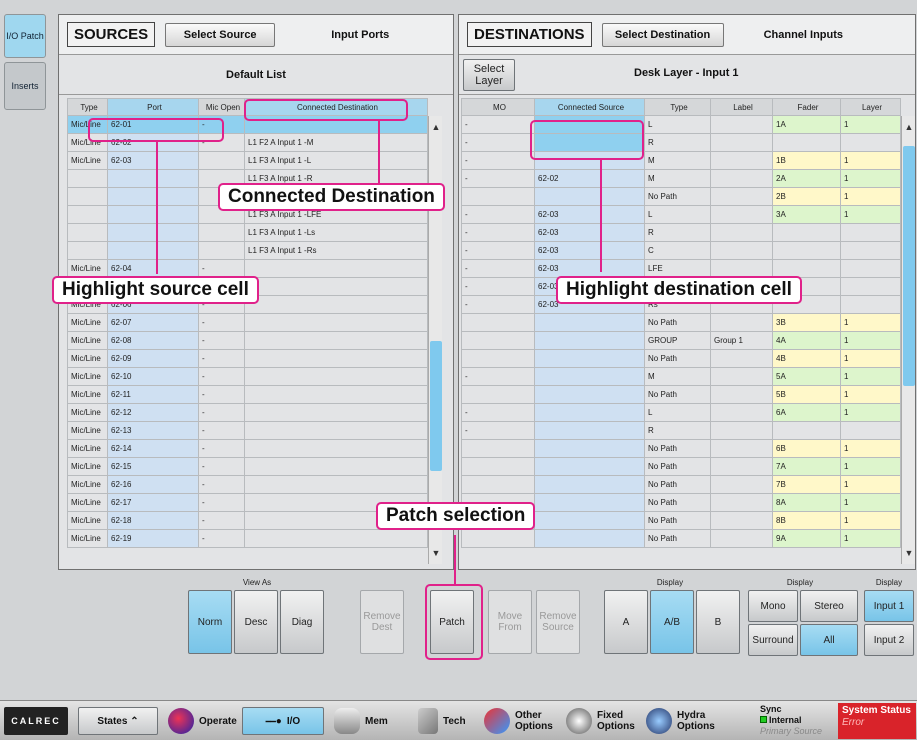 The image size is (917, 740). What do you see at coordinates (662, 34) in the screenshot?
I see `select-destination-button: Select Destination` at bounding box center [662, 34].